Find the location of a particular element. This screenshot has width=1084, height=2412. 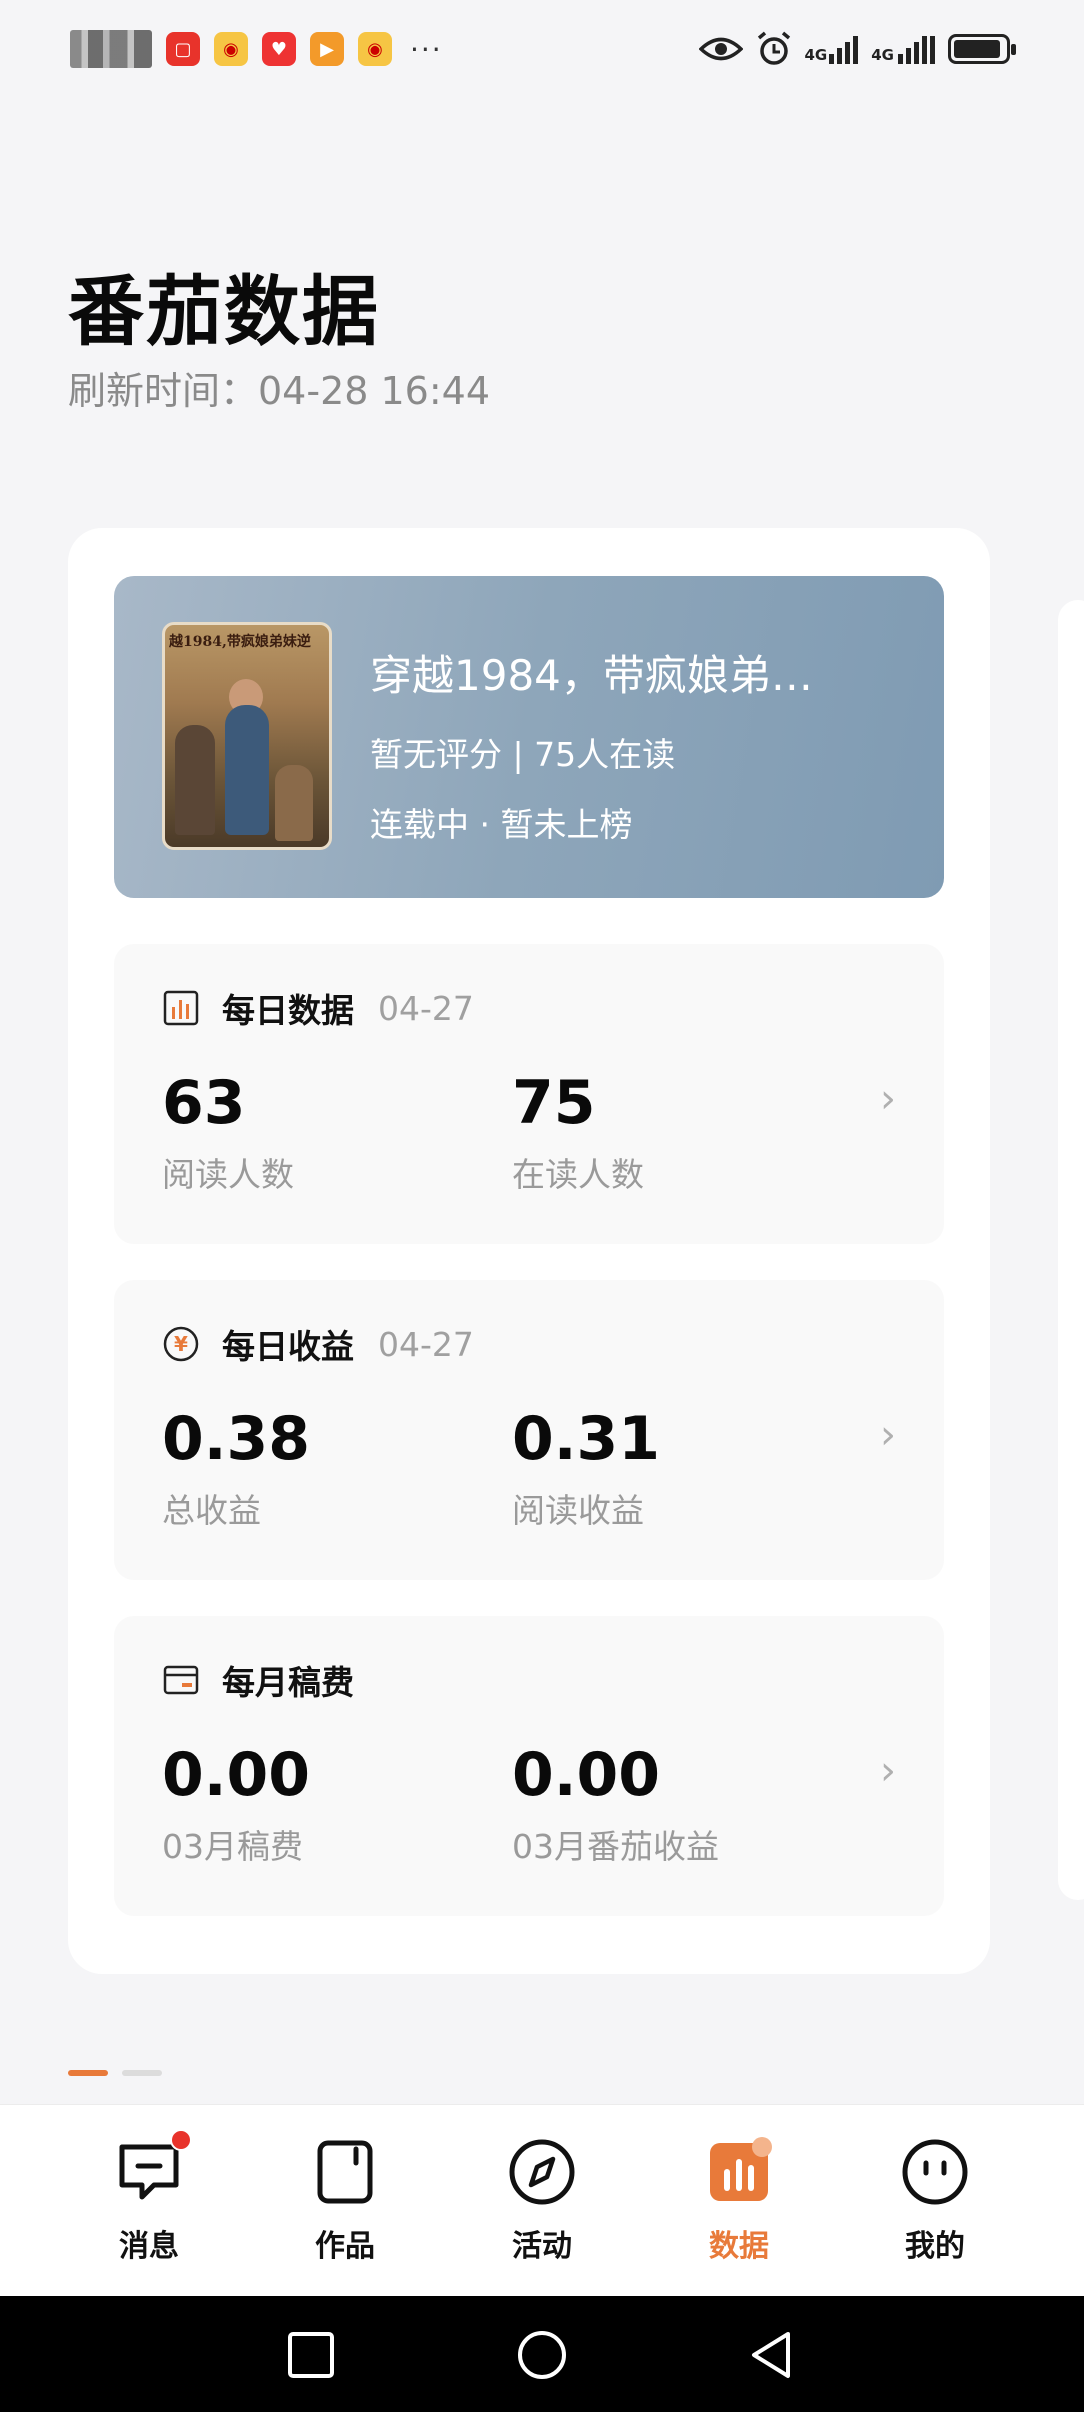

battery-icon is located at coordinates (982, 49).